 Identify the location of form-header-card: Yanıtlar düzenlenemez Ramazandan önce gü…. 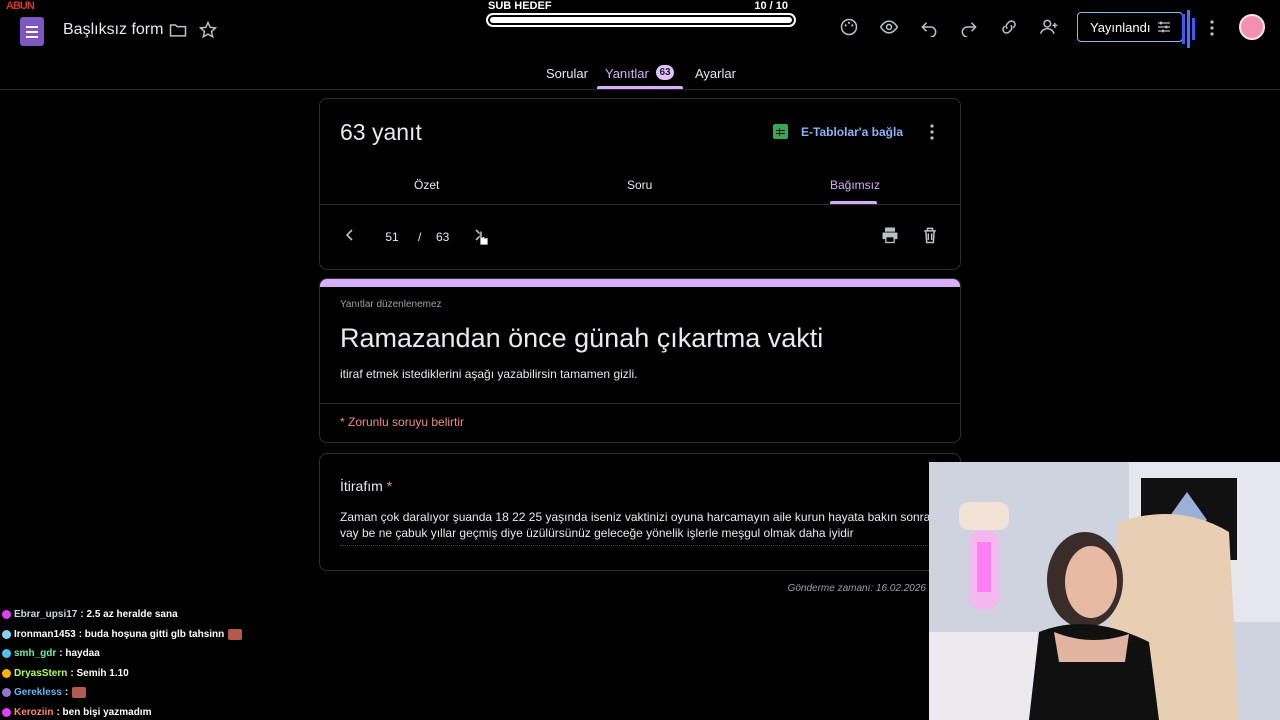
(640, 360).